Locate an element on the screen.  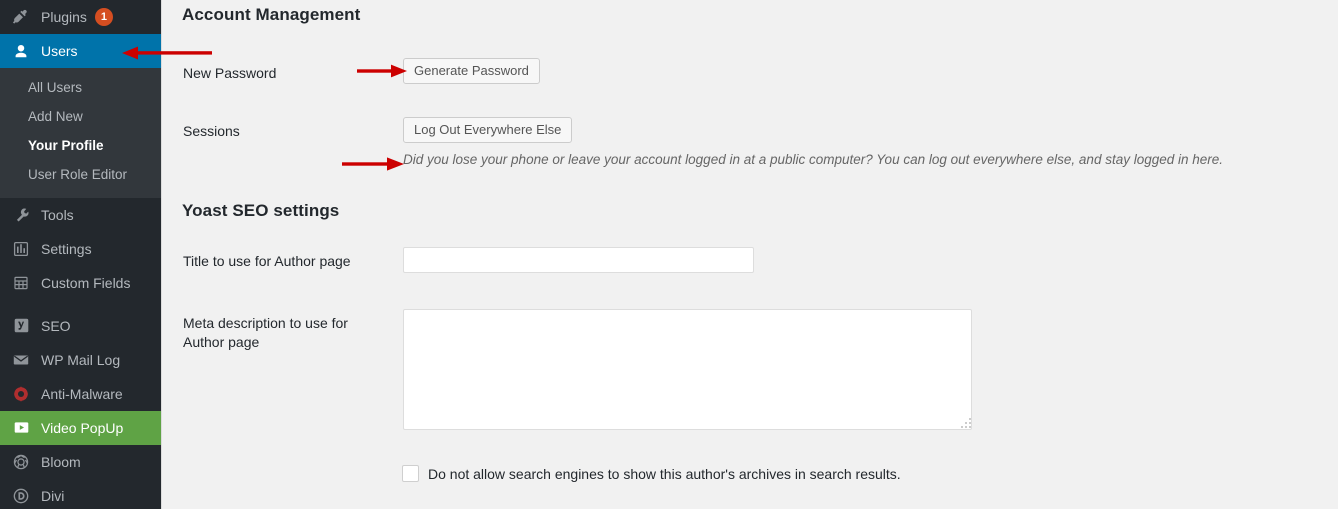
sidebar-item-seo: SEO is located at coordinates (80, 326).